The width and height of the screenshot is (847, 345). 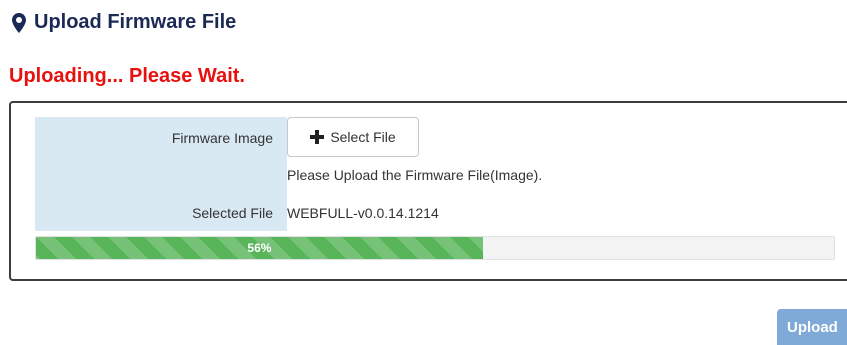 I want to click on upload-hint-text: Please Upload the Firmware File(Image)., so click(x=415, y=175).